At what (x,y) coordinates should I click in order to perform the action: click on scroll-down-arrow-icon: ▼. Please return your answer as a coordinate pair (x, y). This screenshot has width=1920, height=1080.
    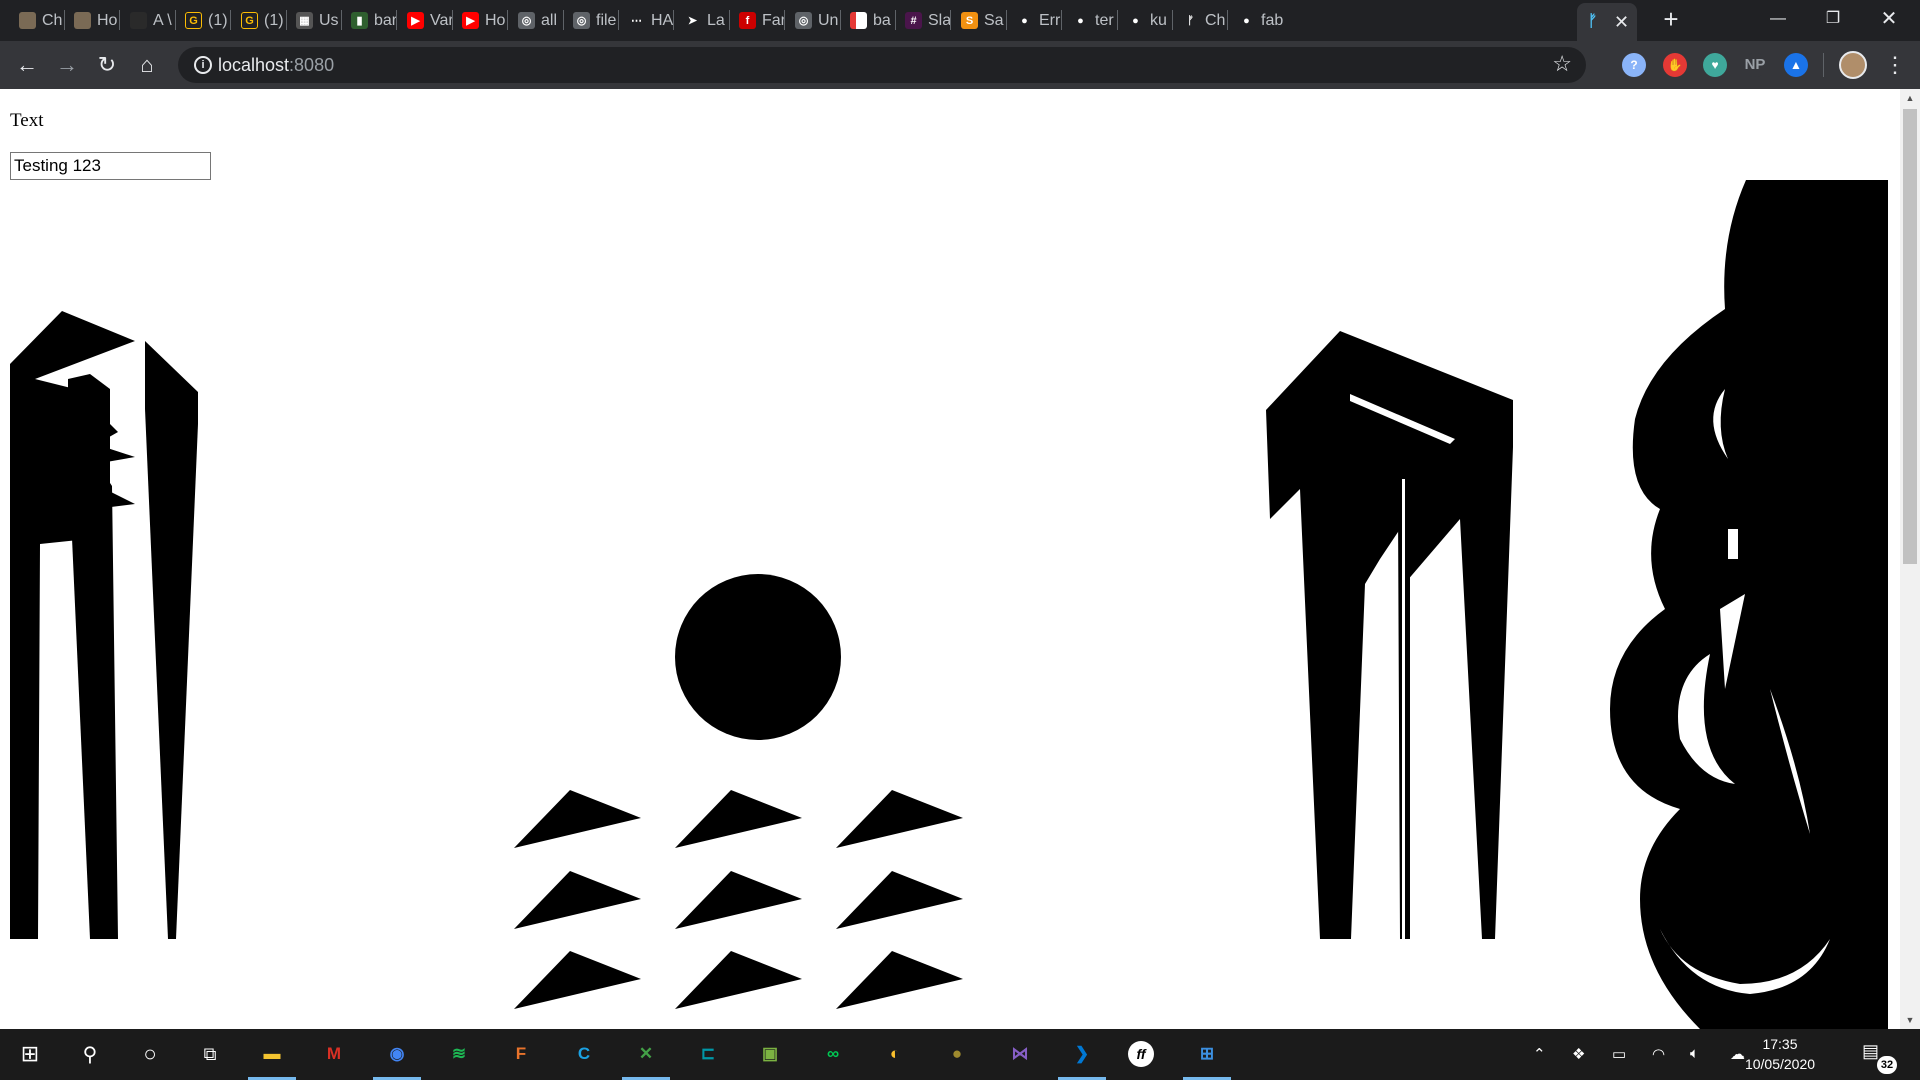
    Looking at the image, I should click on (1910, 1020).